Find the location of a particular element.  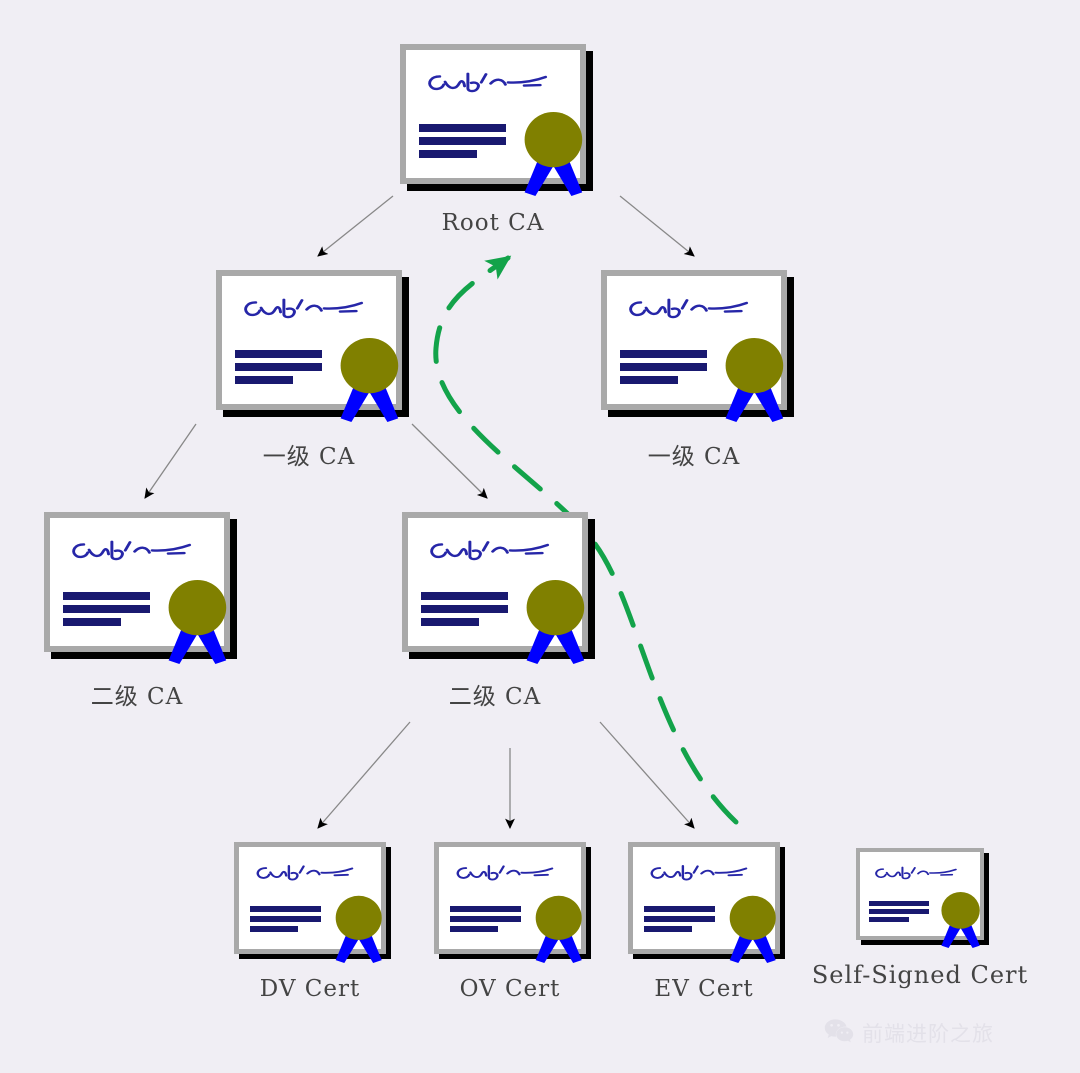

node-label-level1-ca-right: 一级 CA is located at coordinates (694, 457).